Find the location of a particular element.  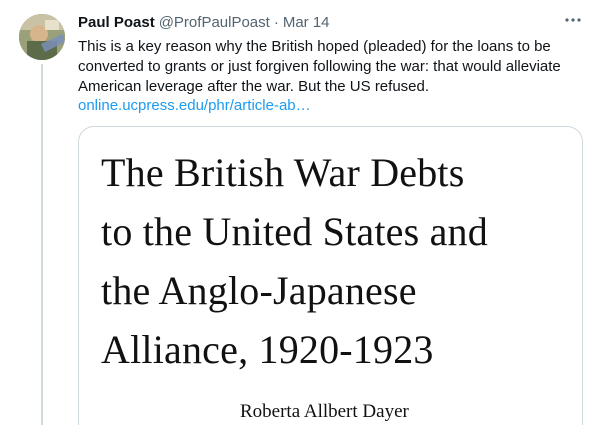

author-display-name: Paul Poast is located at coordinates (116, 22).